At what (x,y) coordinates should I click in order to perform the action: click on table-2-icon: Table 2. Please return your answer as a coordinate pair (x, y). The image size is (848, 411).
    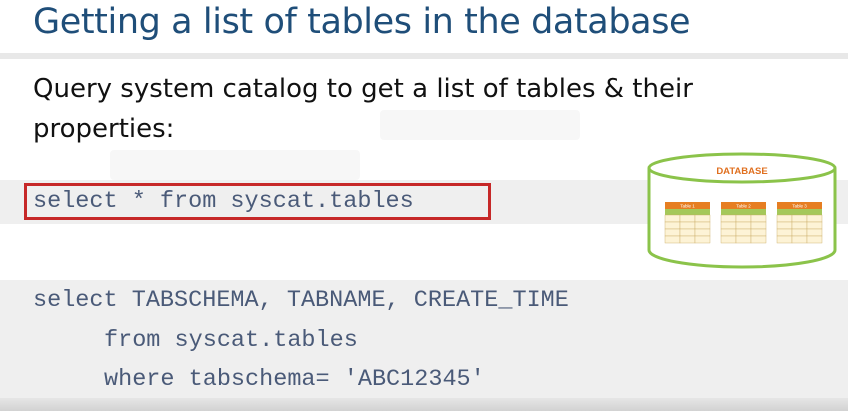
    Looking at the image, I should click on (743, 223).